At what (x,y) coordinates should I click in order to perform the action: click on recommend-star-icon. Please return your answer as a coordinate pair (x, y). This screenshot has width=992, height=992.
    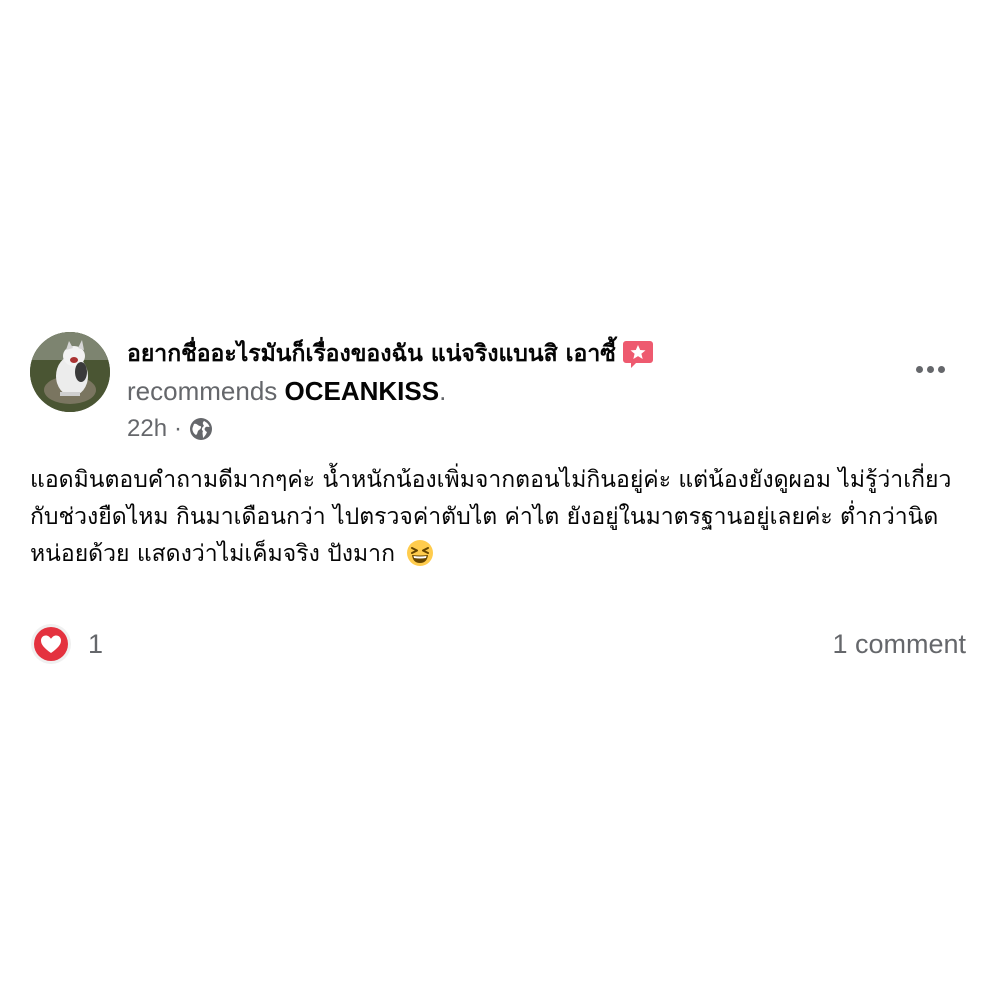
    Looking at the image, I should click on (638, 354).